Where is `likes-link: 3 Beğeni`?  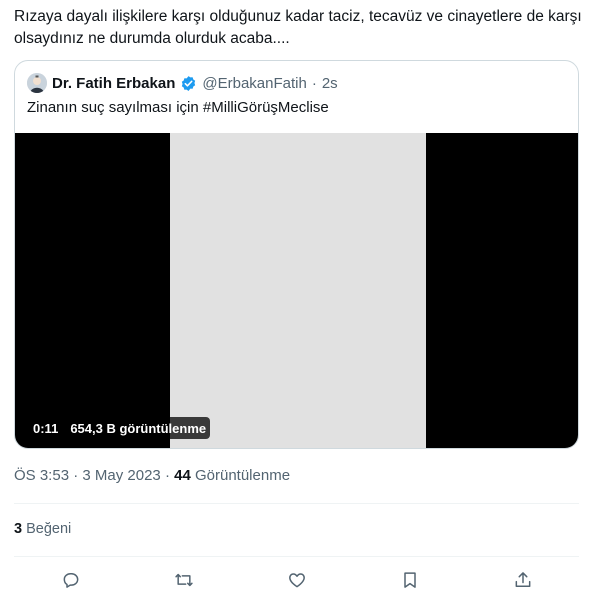 likes-link: 3 Beğeni is located at coordinates (42, 529).